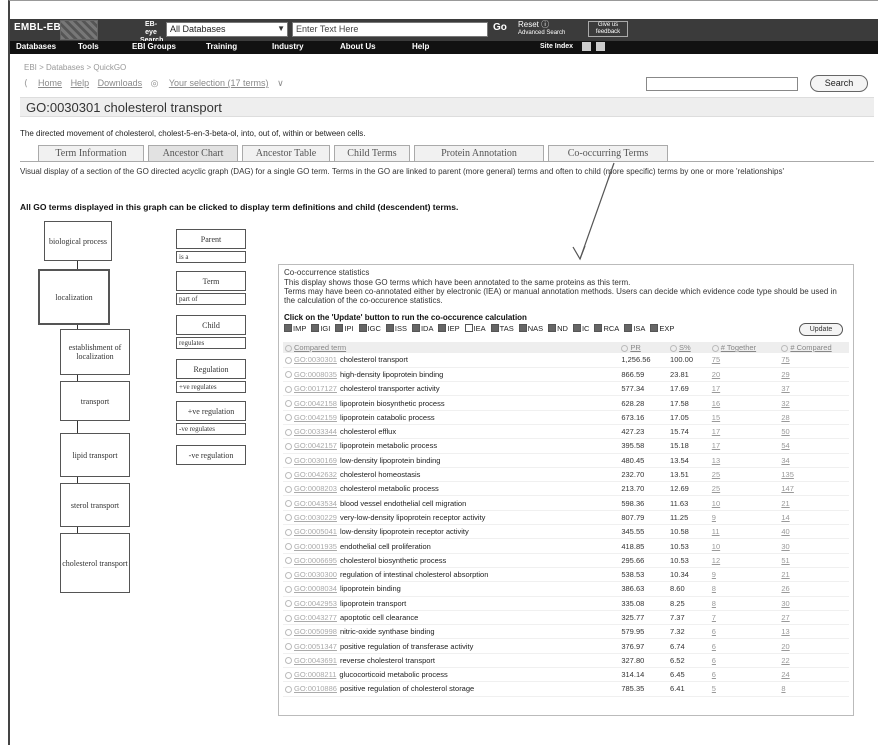 This screenshot has height=749, width=881. I want to click on compared-link: 50, so click(814, 432).